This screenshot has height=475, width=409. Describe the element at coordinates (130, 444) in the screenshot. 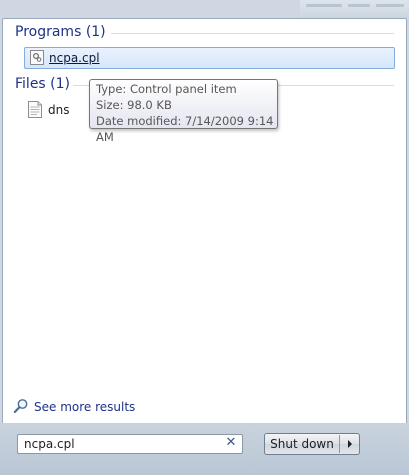

I see `search-input: ncpa.cpl ✕` at that location.